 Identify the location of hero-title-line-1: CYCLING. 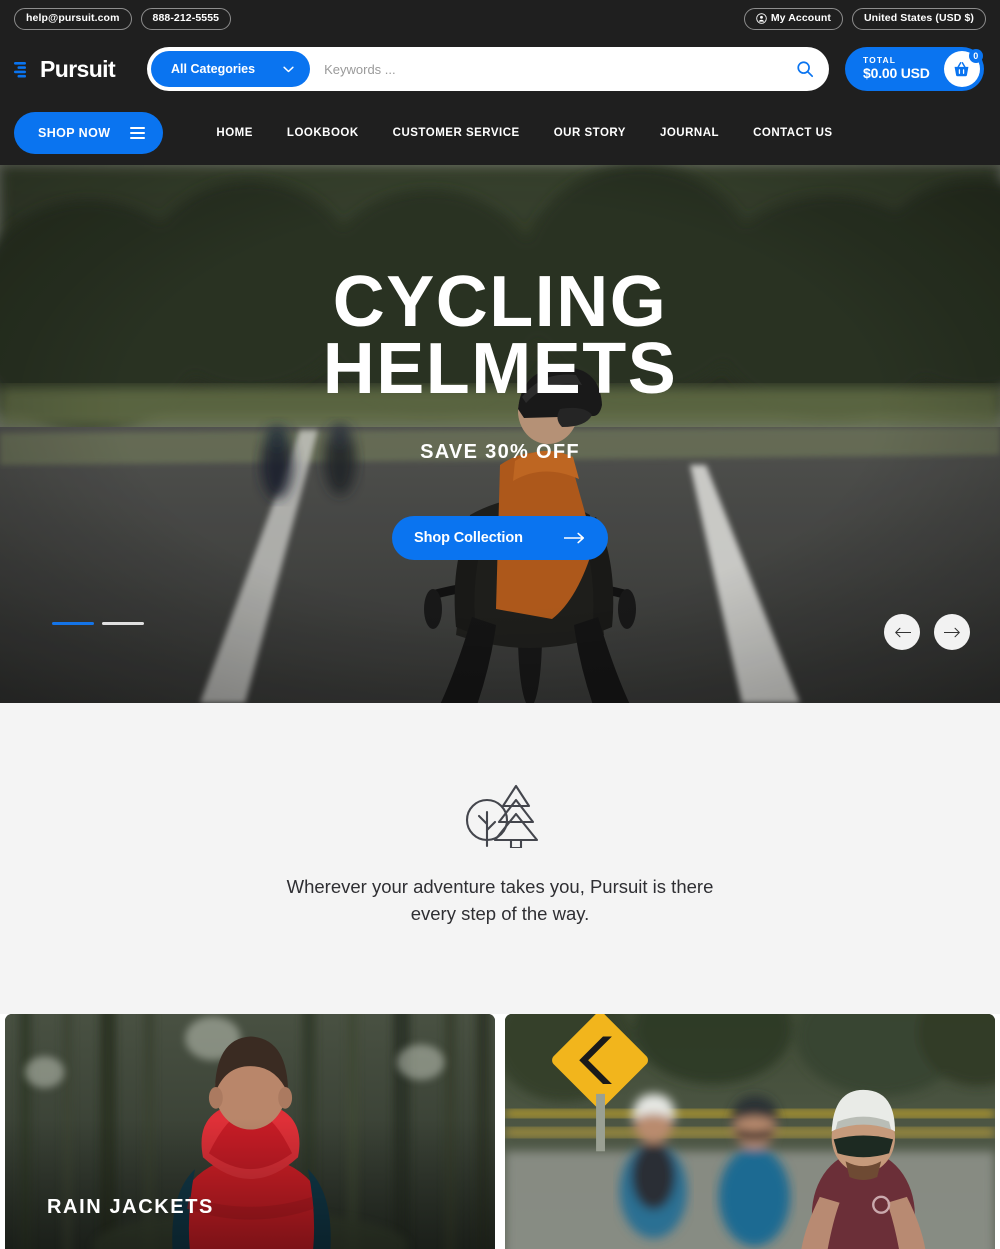
(500, 302).